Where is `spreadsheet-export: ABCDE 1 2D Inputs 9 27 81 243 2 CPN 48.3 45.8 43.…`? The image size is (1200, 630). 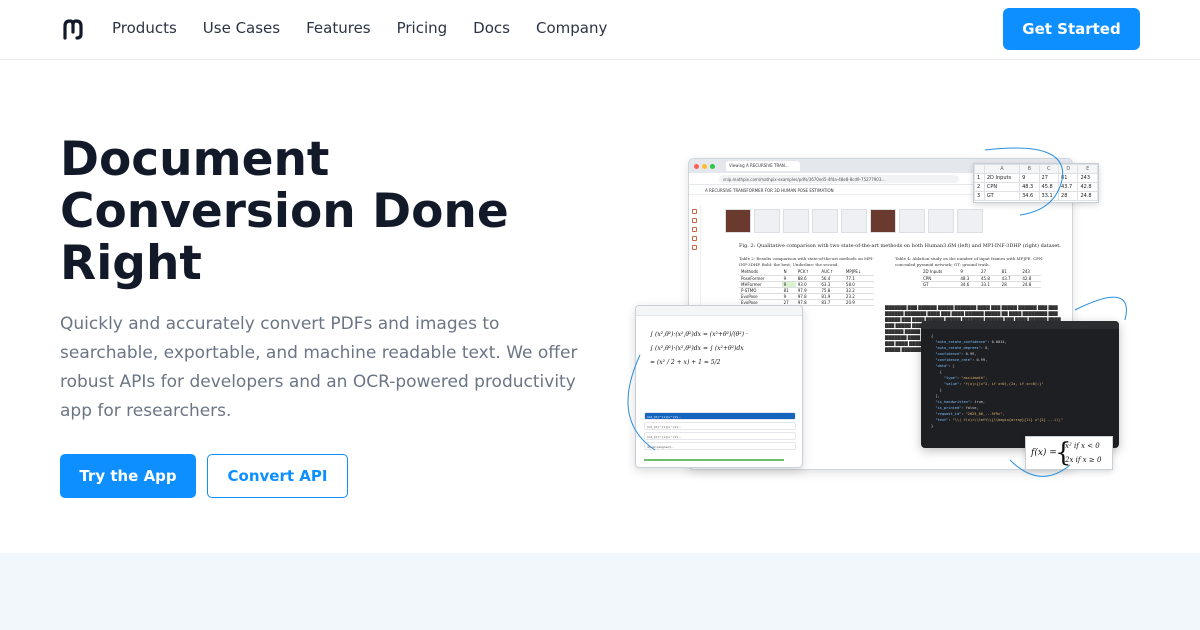 spreadsheet-export: ABCDE 1 2D Inputs 9 27 81 243 2 CPN 48.3 45.8 43.… is located at coordinates (1036, 183).